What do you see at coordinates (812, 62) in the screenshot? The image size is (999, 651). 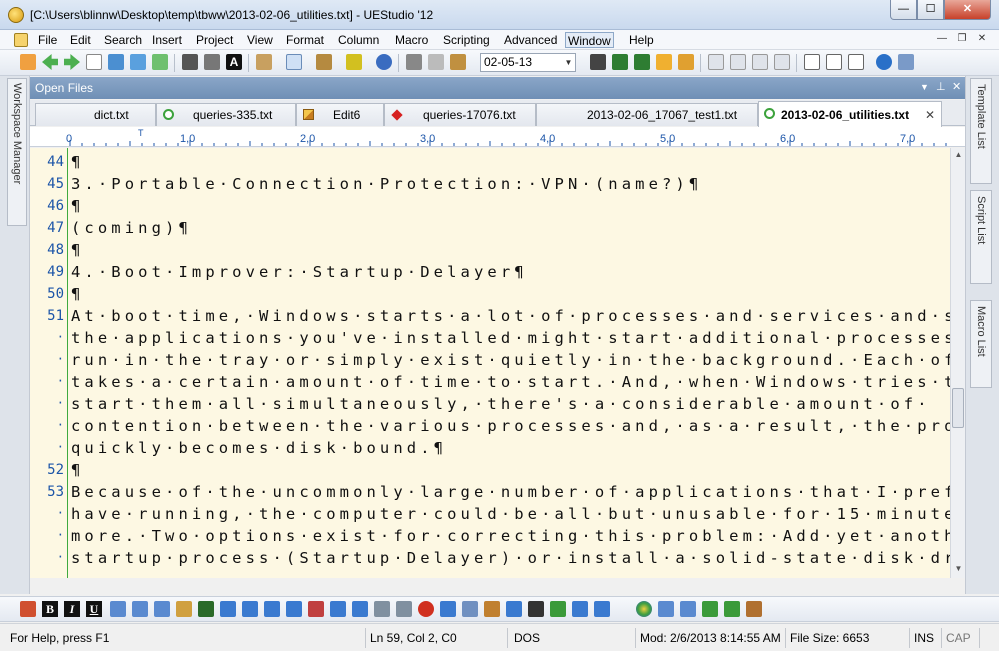 I see `split-window-icon` at bounding box center [812, 62].